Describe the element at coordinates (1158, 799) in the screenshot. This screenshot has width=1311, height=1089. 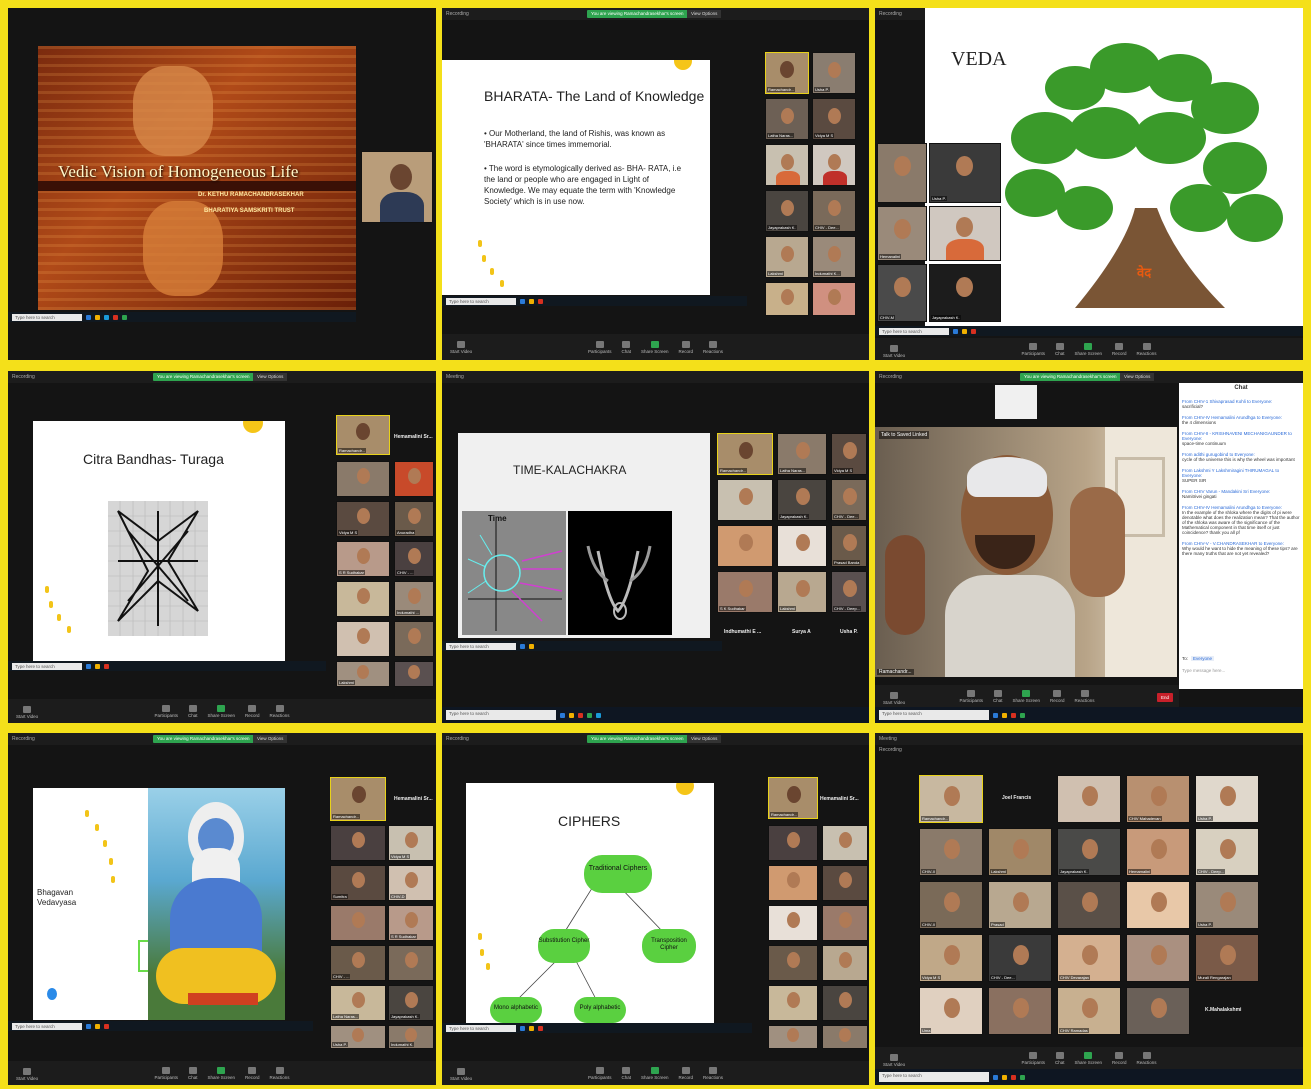
I see `participant-tile: CHIV Mahadevan` at that location.